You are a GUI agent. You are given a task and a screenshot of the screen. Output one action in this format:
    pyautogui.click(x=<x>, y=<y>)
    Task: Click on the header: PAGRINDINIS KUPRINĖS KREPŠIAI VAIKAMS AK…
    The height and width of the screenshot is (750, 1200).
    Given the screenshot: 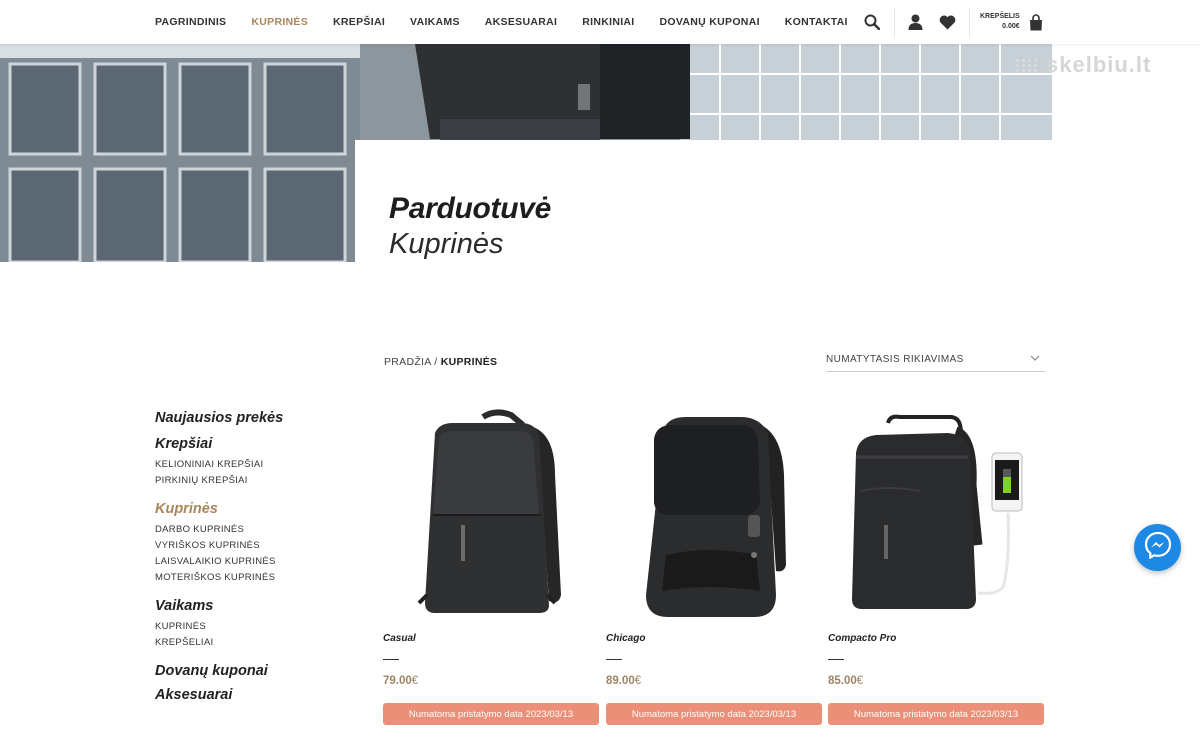 What is the action you would take?
    pyautogui.click(x=600, y=22)
    